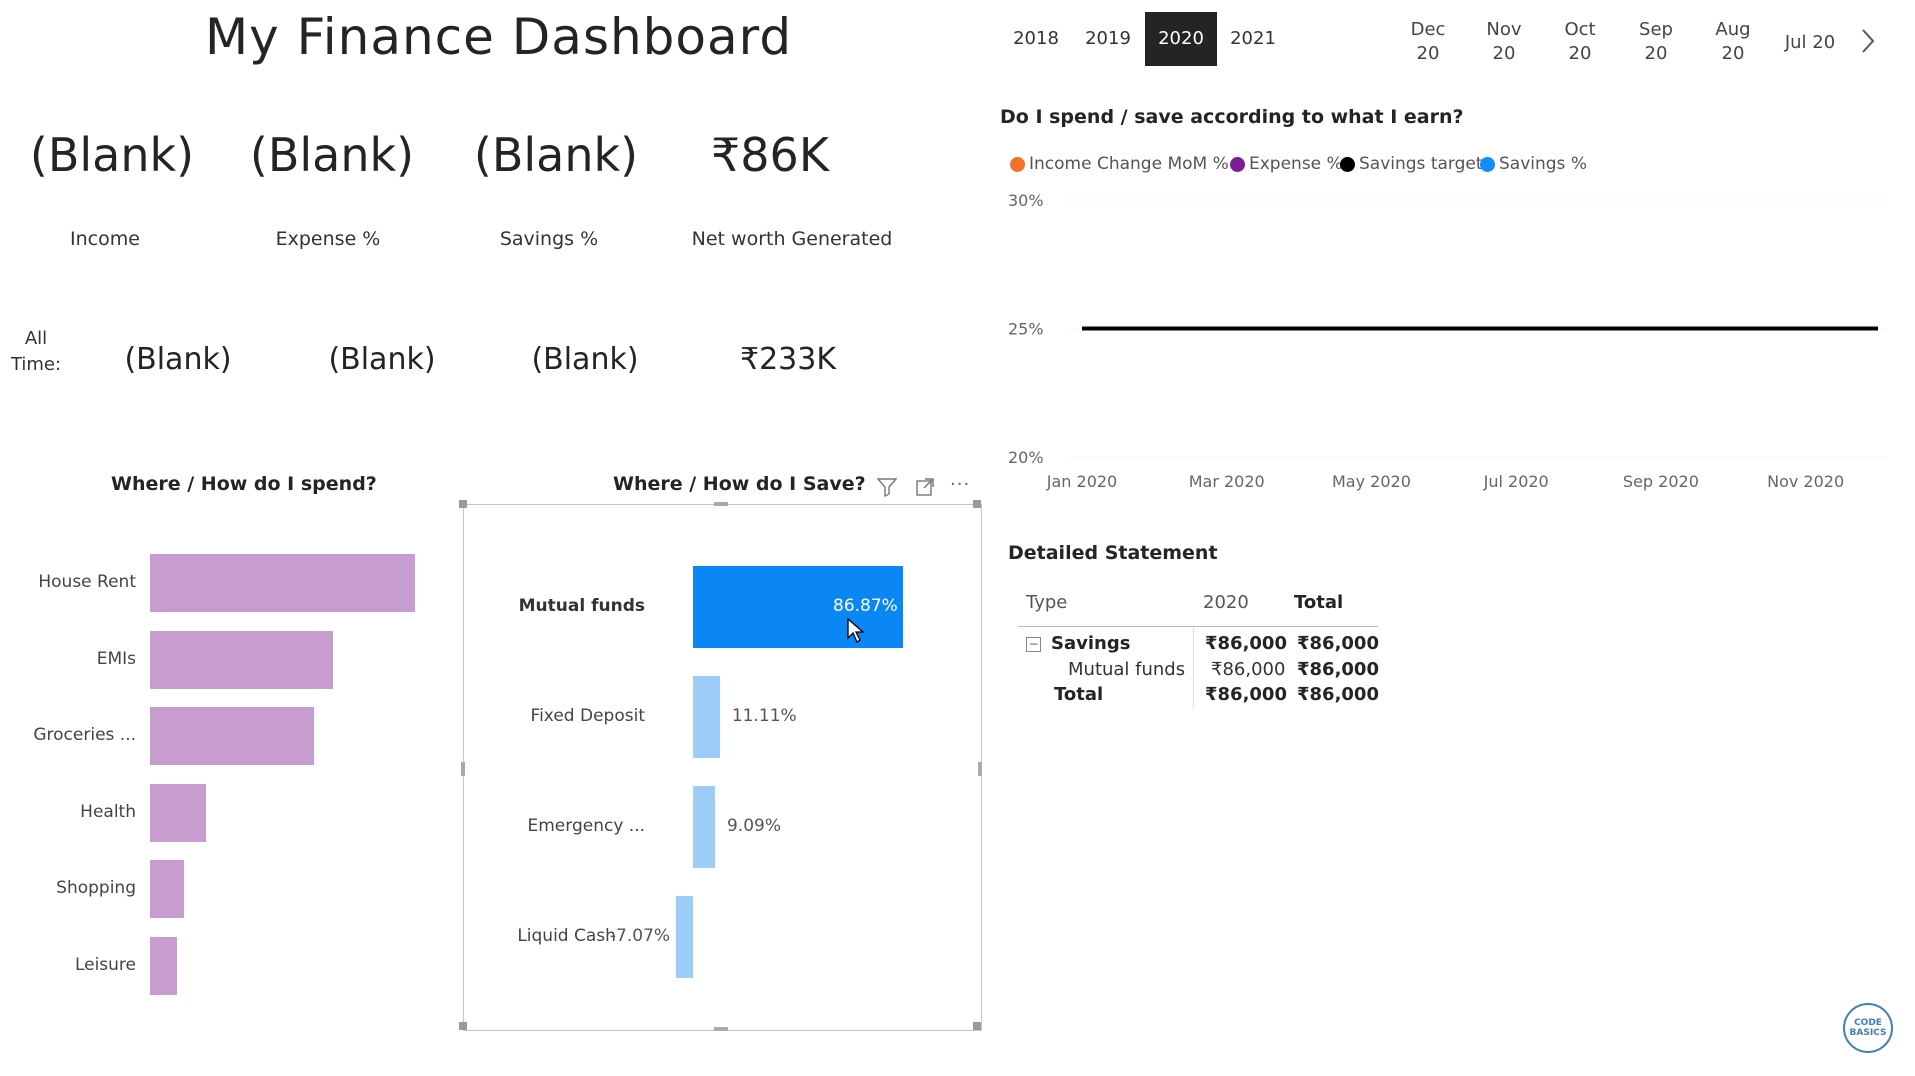 The height and width of the screenshot is (1076, 1915). What do you see at coordinates (1656, 42) in the screenshot?
I see `month-sep-20-button: Sep 20` at bounding box center [1656, 42].